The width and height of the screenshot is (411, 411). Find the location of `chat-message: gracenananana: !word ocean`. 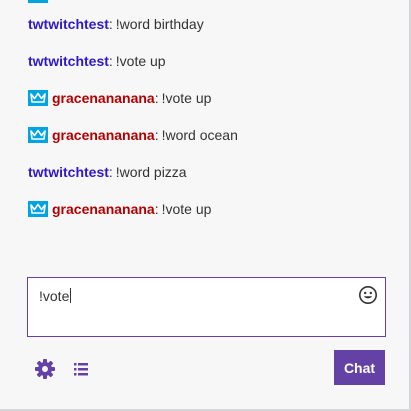

chat-message: gracenananana: !word ocean is located at coordinates (133, 135).